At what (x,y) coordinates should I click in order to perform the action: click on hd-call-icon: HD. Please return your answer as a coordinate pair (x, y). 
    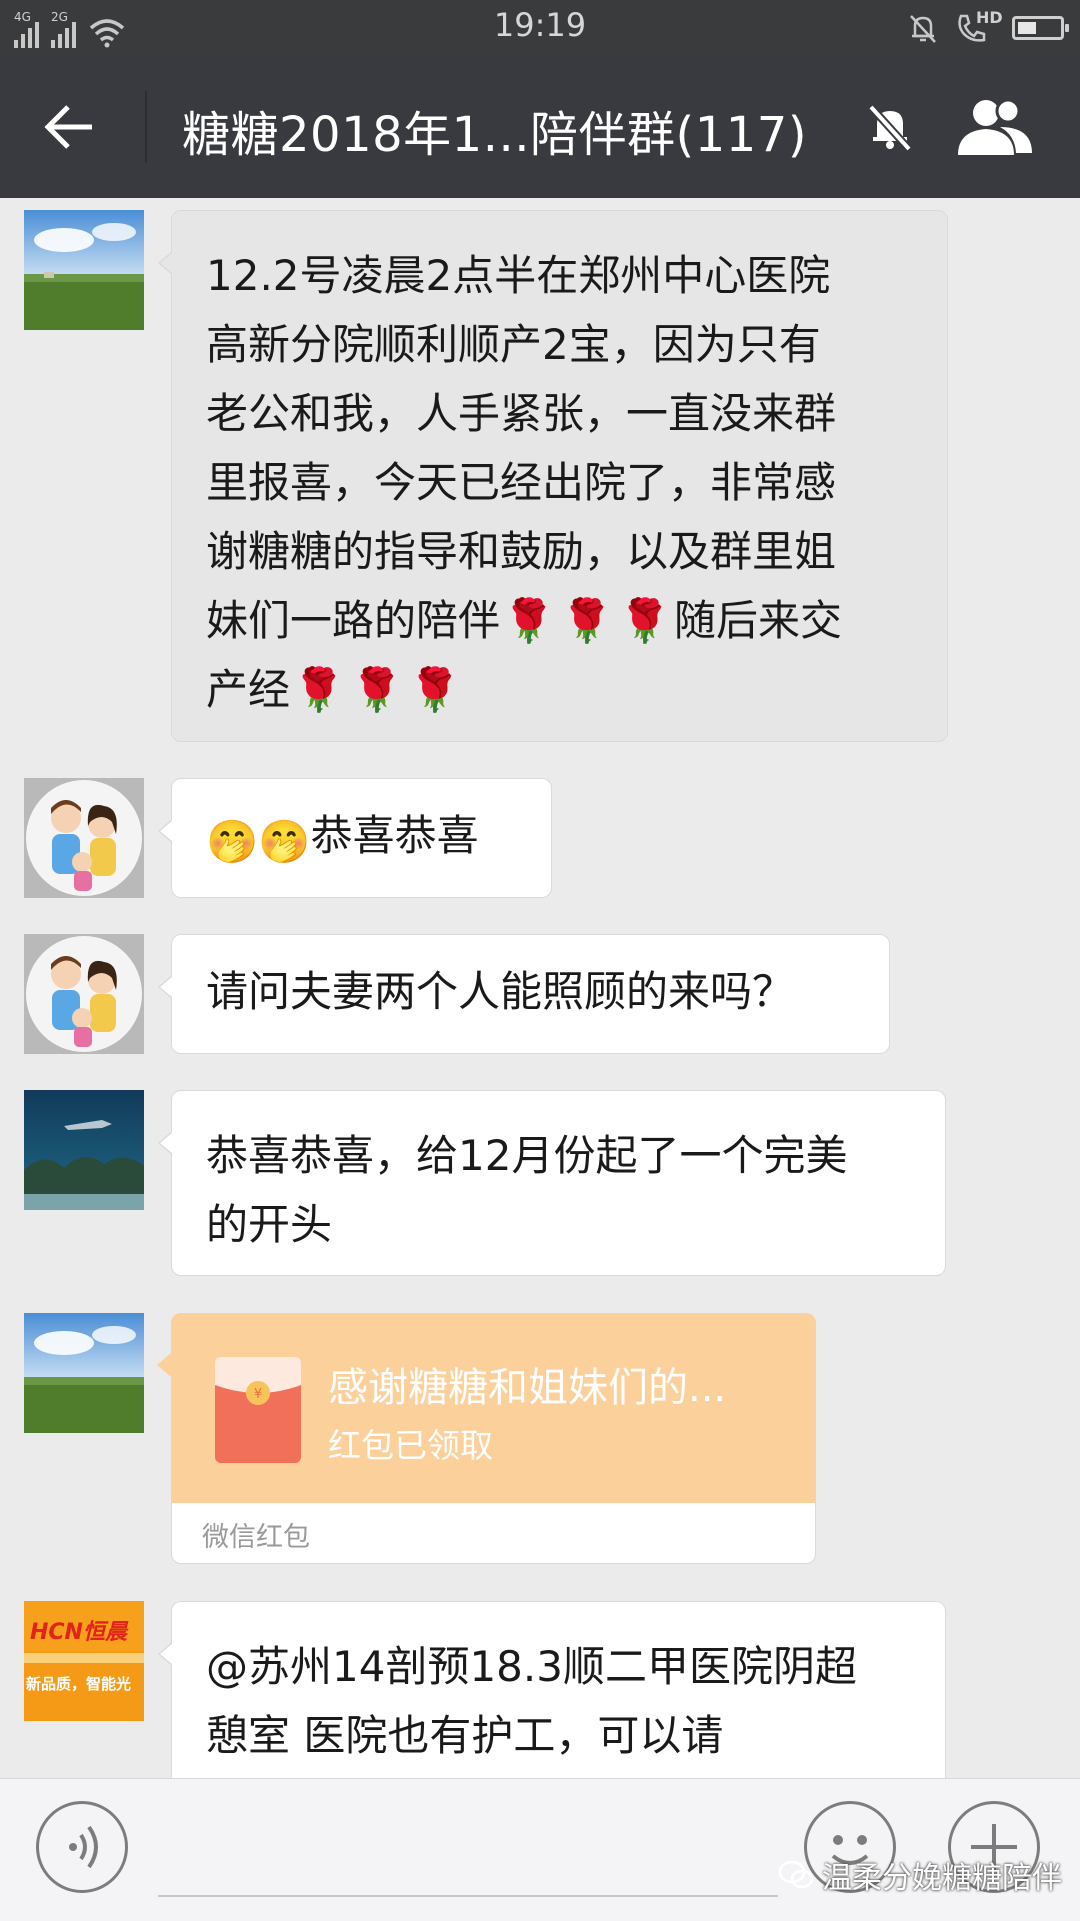
    Looking at the image, I should click on (978, 27).